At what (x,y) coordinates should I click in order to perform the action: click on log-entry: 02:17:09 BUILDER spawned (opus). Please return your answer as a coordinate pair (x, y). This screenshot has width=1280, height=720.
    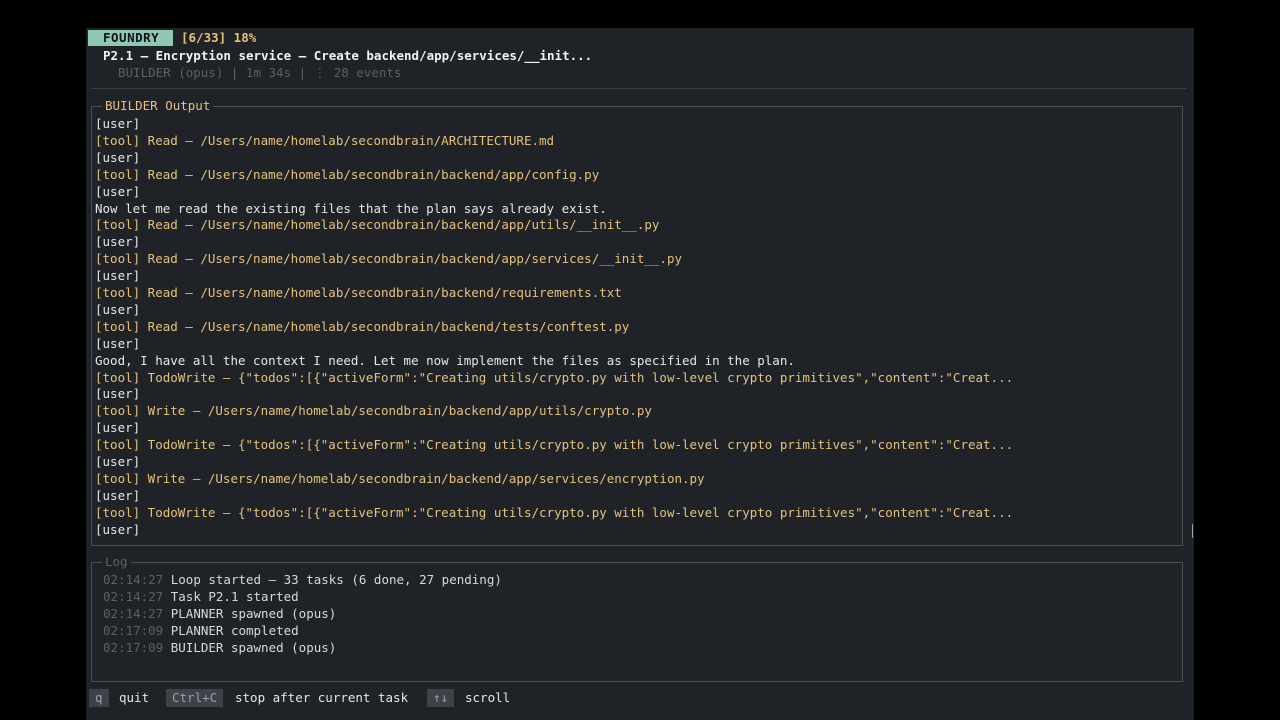
    Looking at the image, I should click on (219, 647).